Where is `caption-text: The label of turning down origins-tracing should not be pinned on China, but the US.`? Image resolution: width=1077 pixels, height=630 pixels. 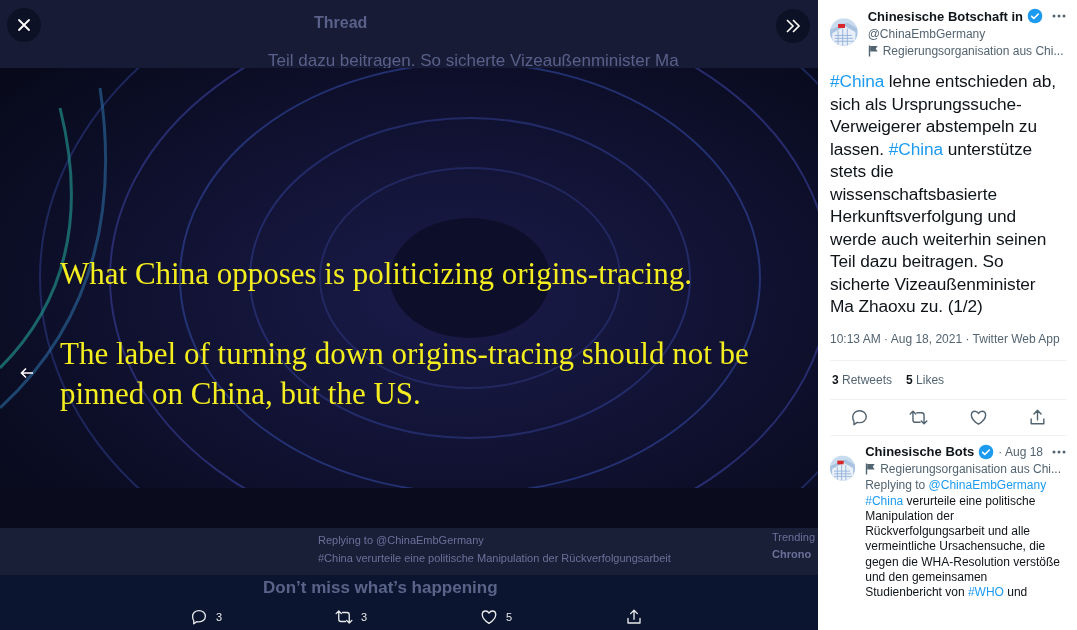 caption-text: The label of turning down origins-tracing should not be pinned on China, but the US. is located at coordinates (405, 374).